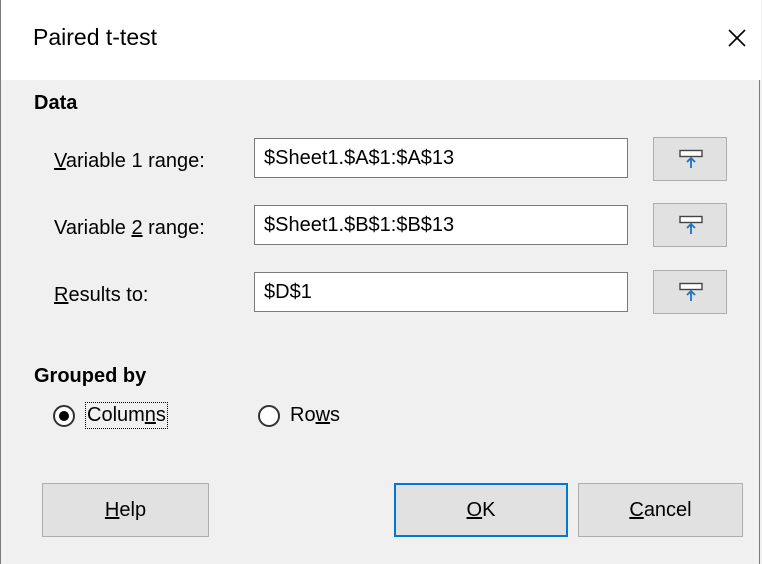 This screenshot has height=564, width=762. I want to click on cancel-label-post: ancel, so click(667, 509).